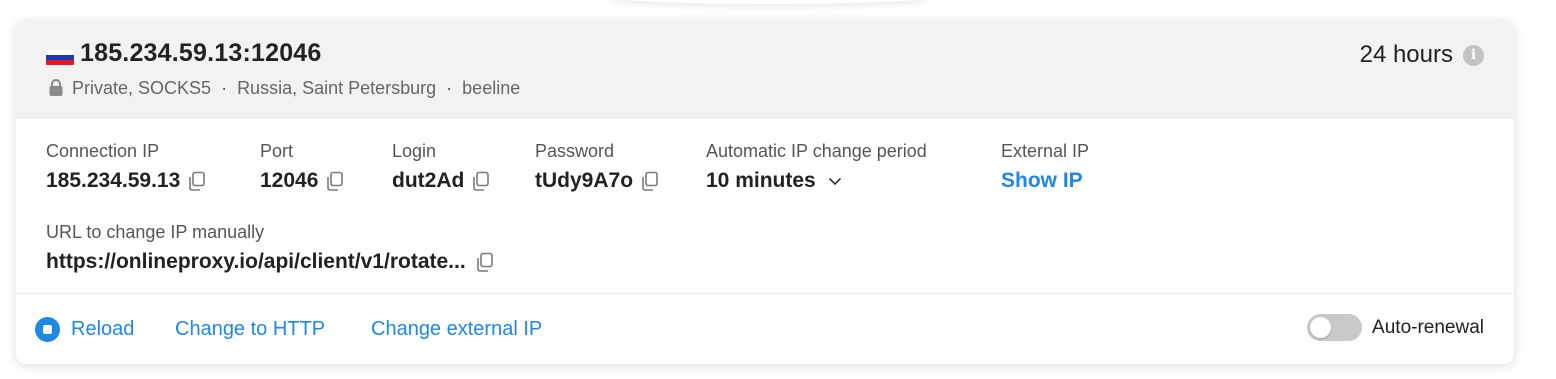  What do you see at coordinates (414, 151) in the screenshot?
I see `field-label: Login` at bounding box center [414, 151].